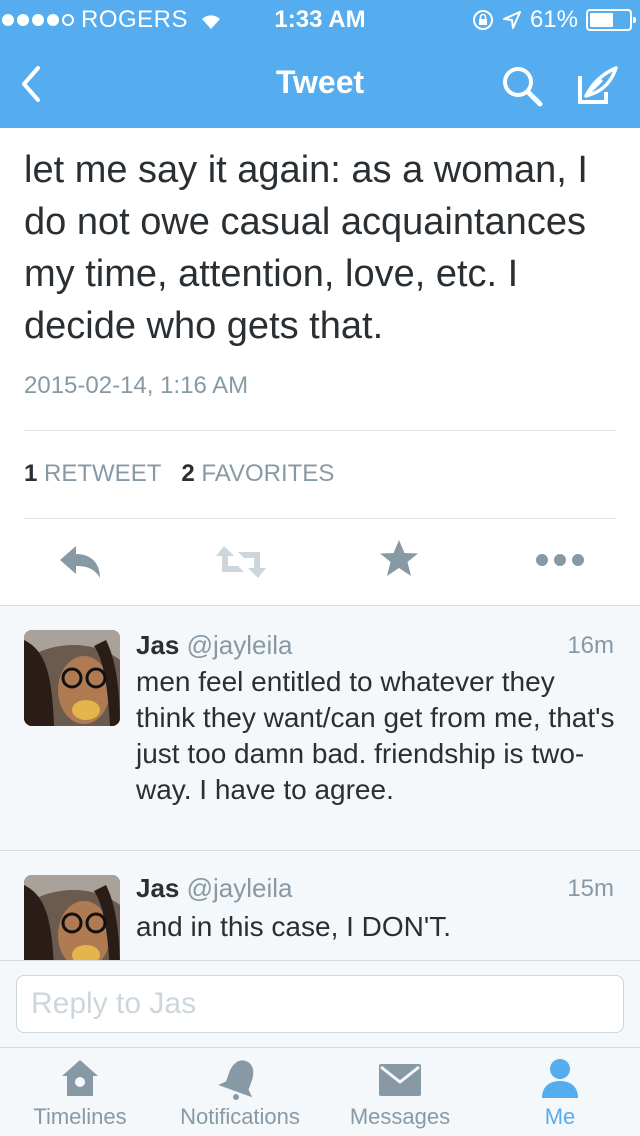 This screenshot has width=640, height=1136. I want to click on tab-notifications: Notifications, so click(240, 1092).